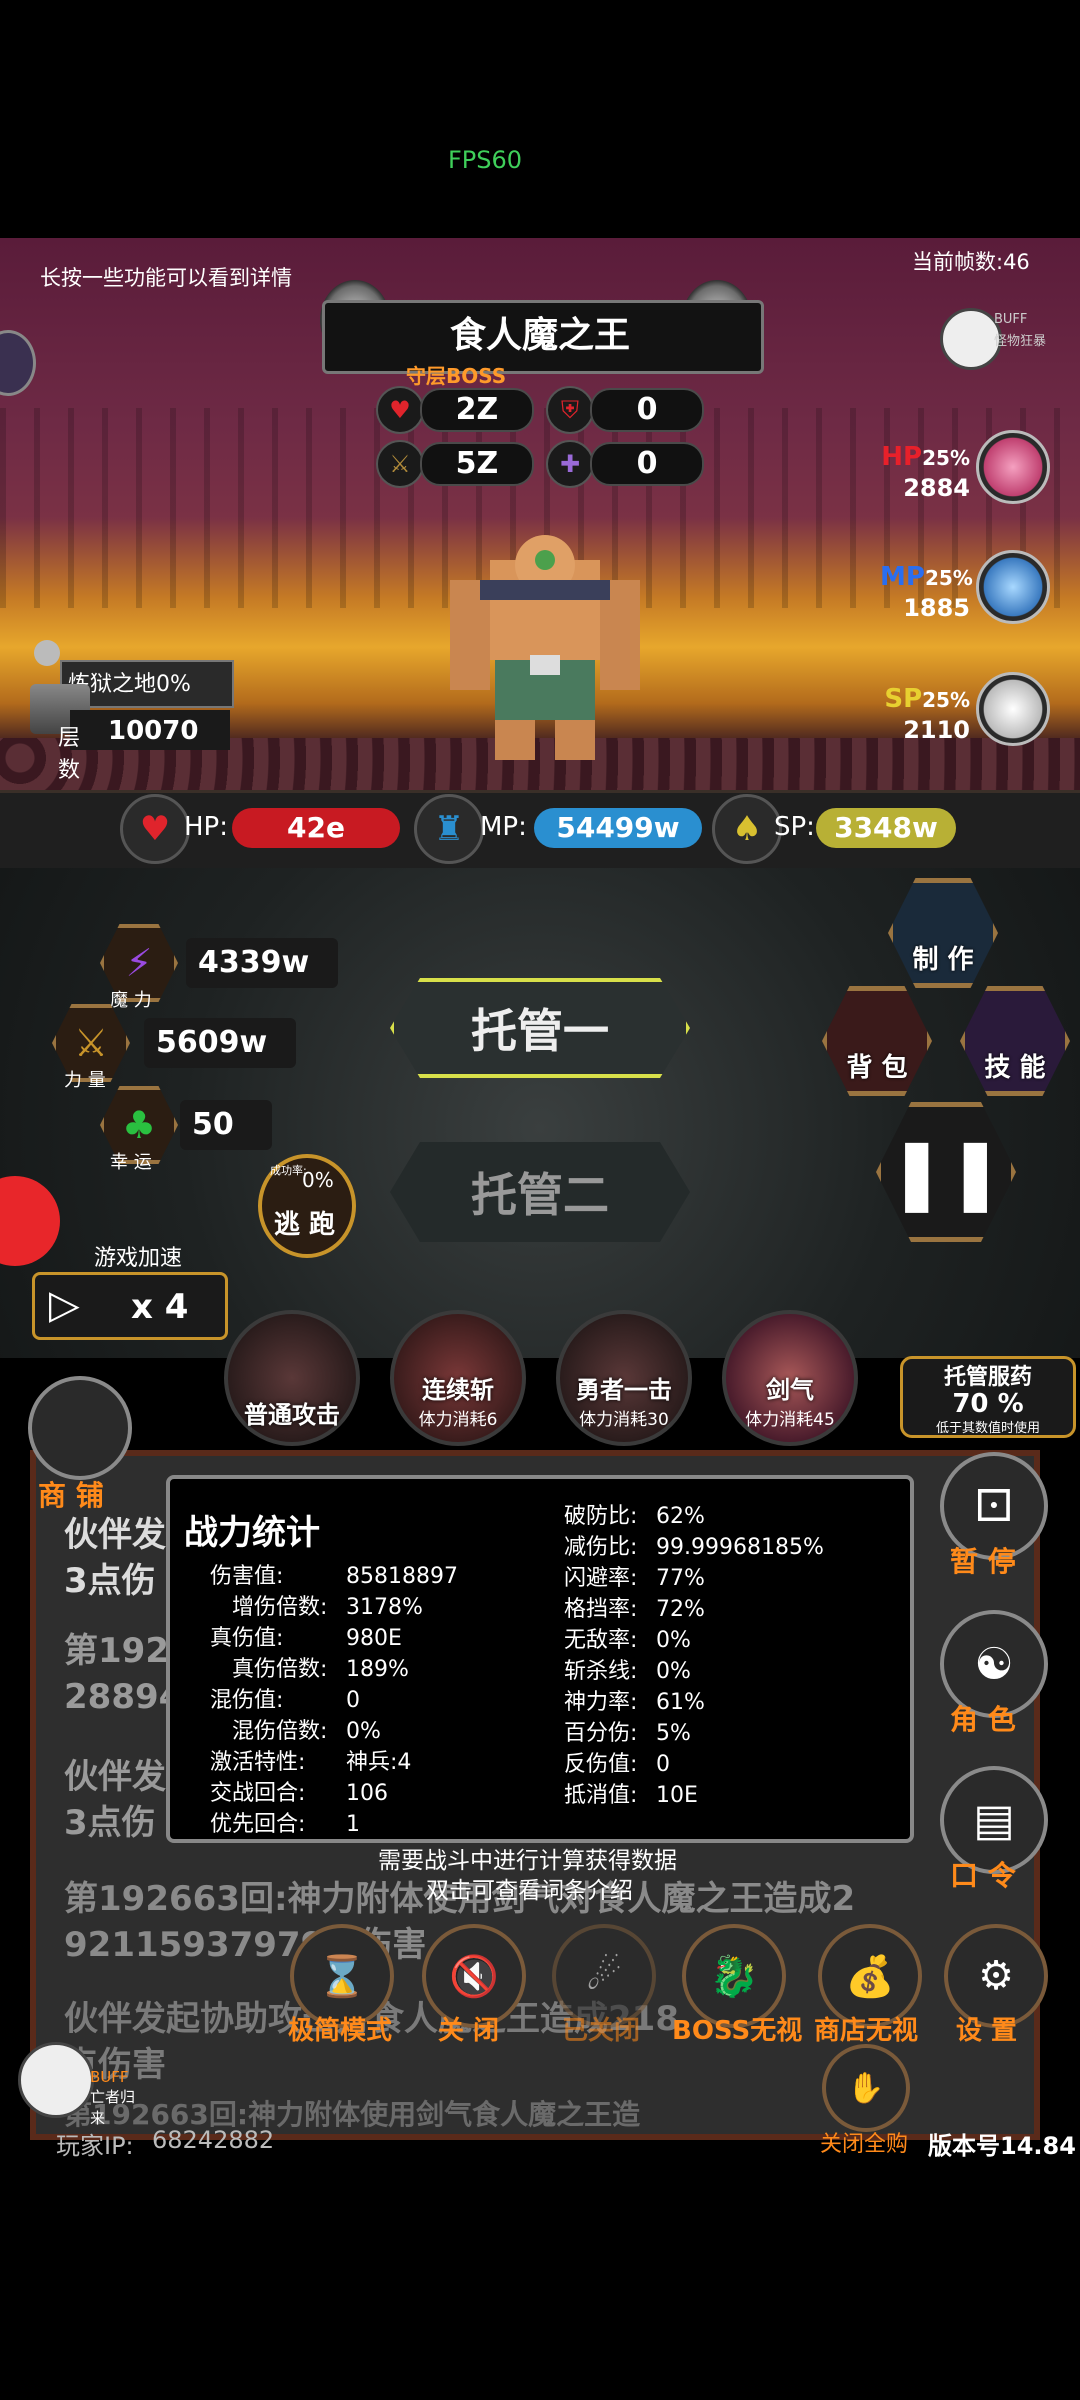 The image size is (1080, 2400). What do you see at coordinates (47, 653) in the screenshot?
I see `skull-small-icon` at bounding box center [47, 653].